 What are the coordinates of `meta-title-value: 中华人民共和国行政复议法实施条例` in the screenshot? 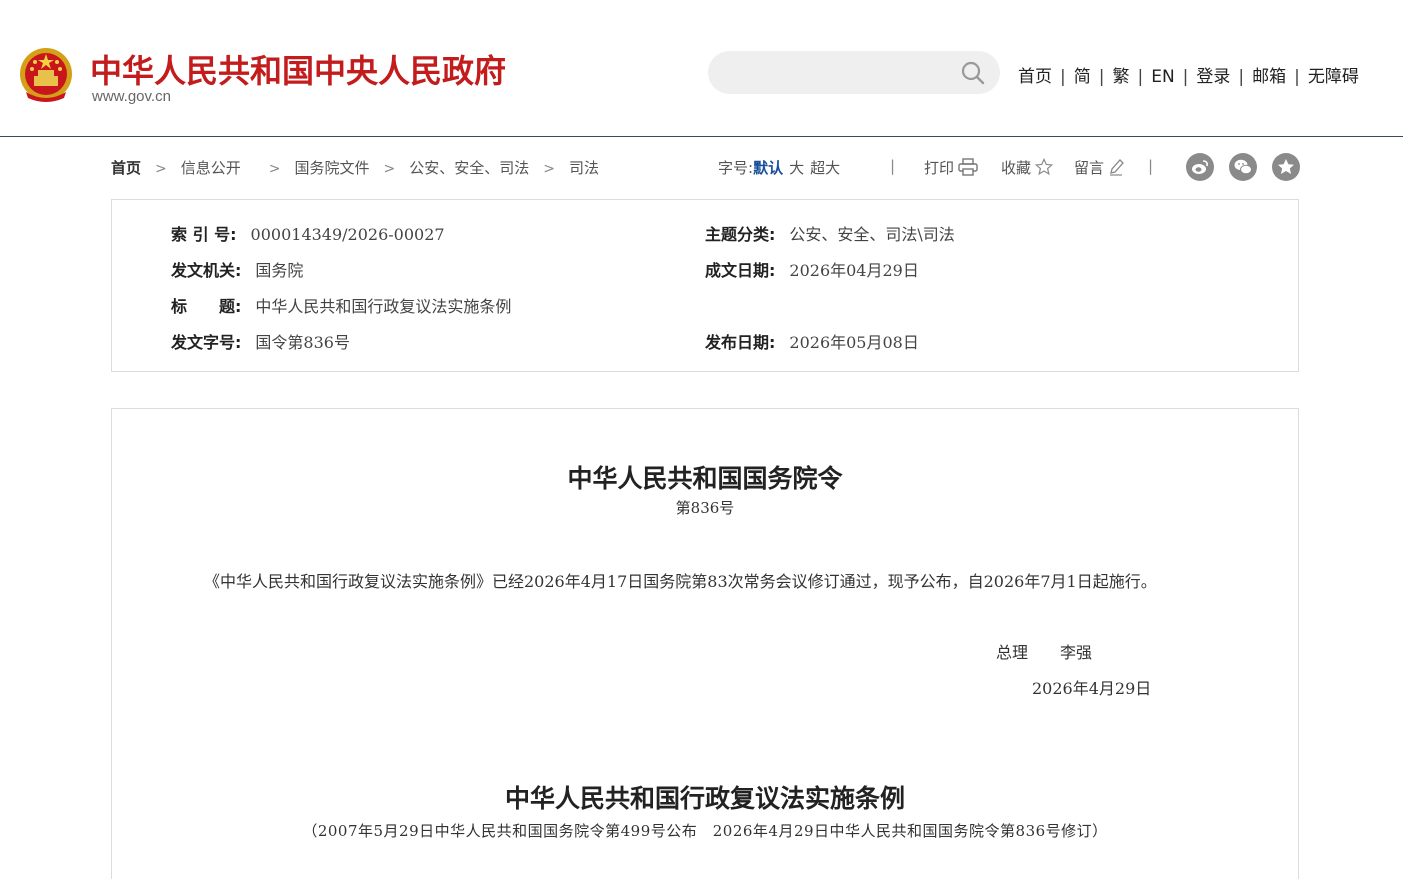 It's located at (383, 306).